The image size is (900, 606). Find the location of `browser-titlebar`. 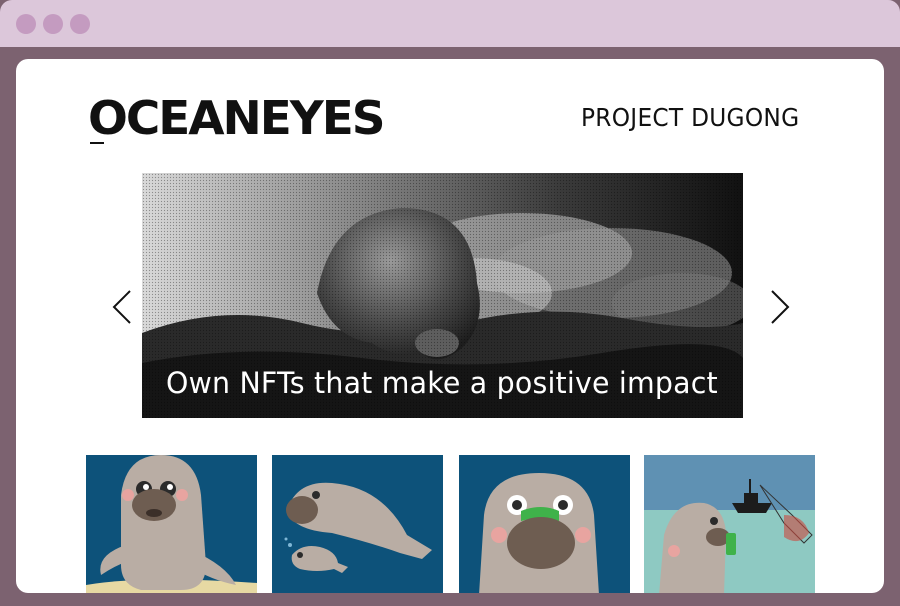

browser-titlebar is located at coordinates (450, 23).